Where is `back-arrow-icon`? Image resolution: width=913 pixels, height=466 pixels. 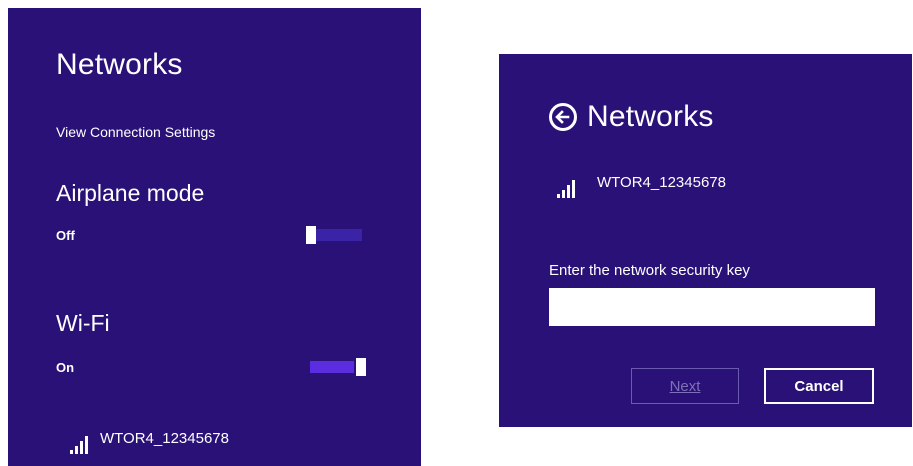
back-arrow-icon is located at coordinates (562, 117).